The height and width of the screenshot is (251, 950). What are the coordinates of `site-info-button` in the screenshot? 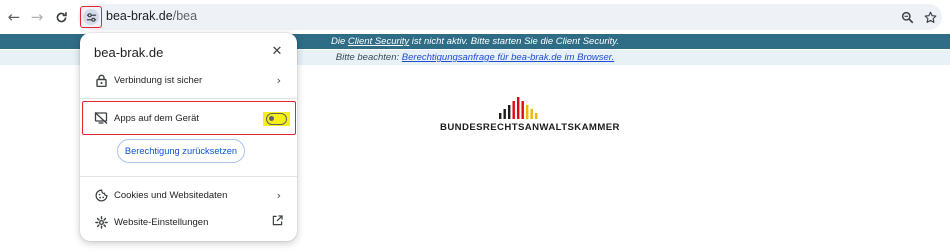 It's located at (91, 17).